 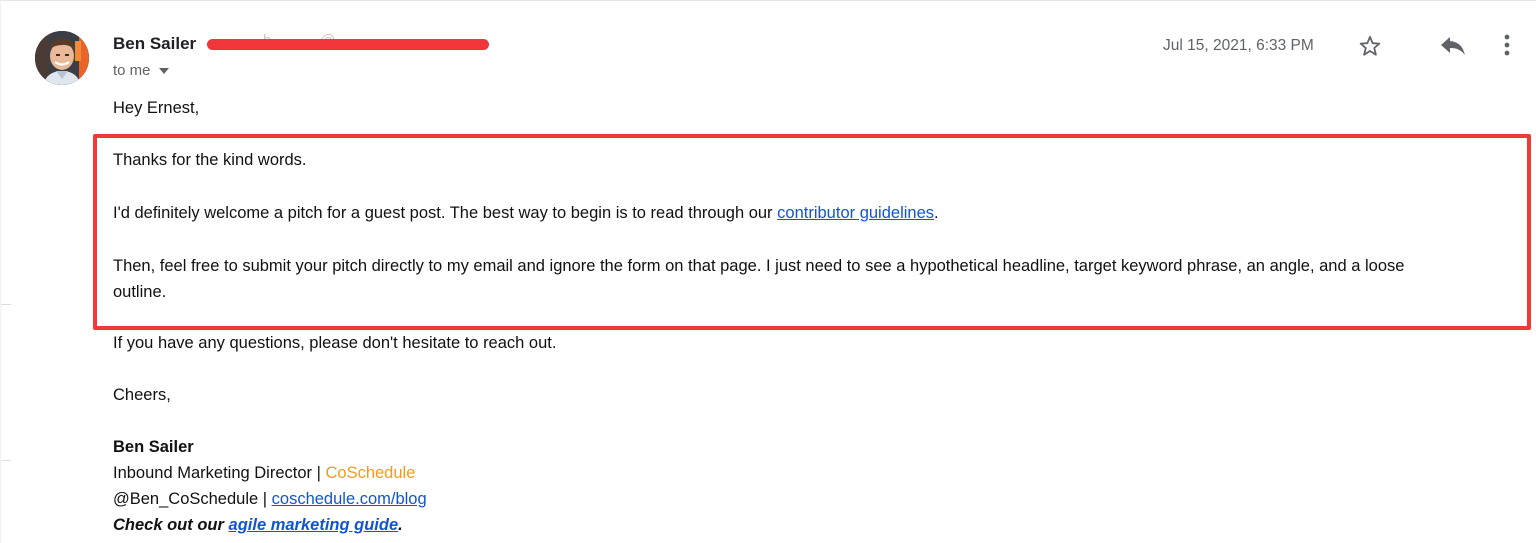 What do you see at coordinates (171, 525) in the screenshot?
I see `signature-cta-text: Check out our` at bounding box center [171, 525].